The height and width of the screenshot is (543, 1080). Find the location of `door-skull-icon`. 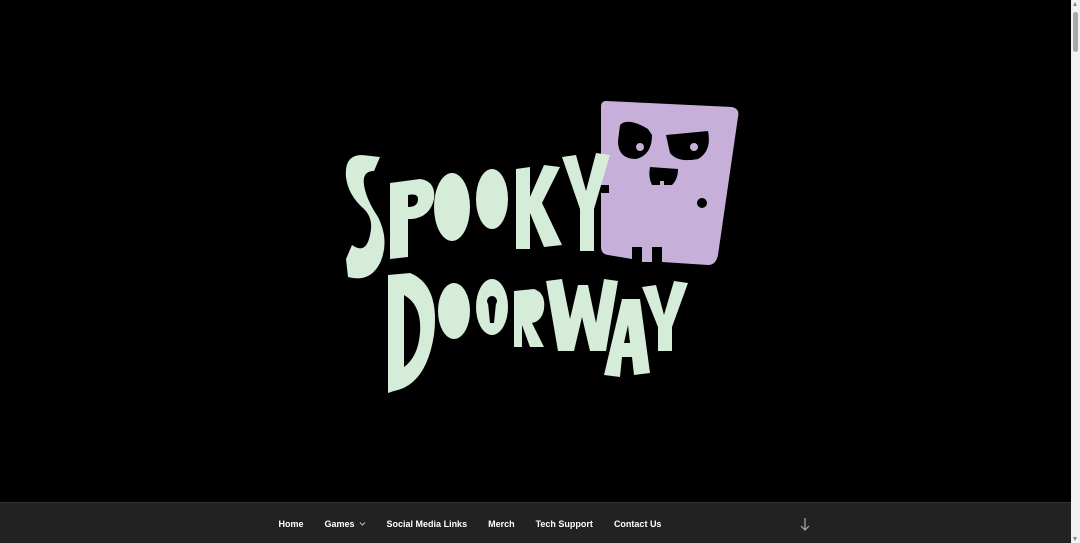

door-skull-icon is located at coordinates (670, 183).